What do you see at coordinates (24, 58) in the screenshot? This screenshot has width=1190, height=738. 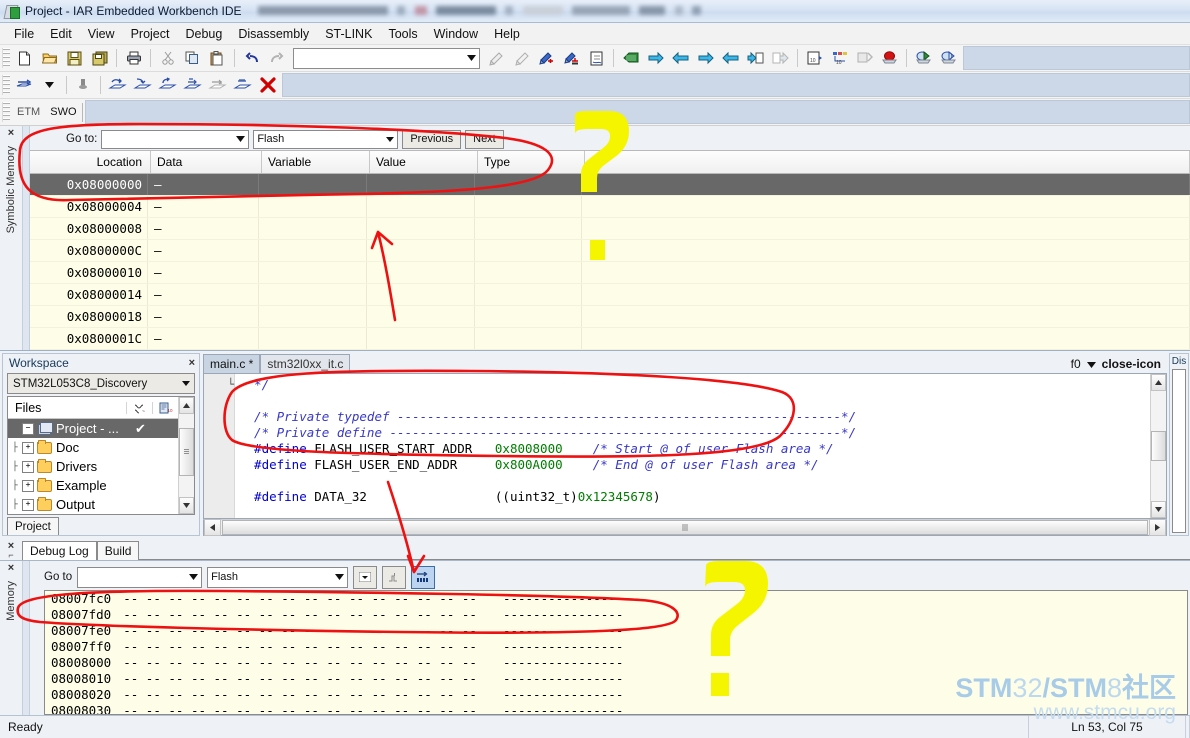 I see `new-document-icon` at bounding box center [24, 58].